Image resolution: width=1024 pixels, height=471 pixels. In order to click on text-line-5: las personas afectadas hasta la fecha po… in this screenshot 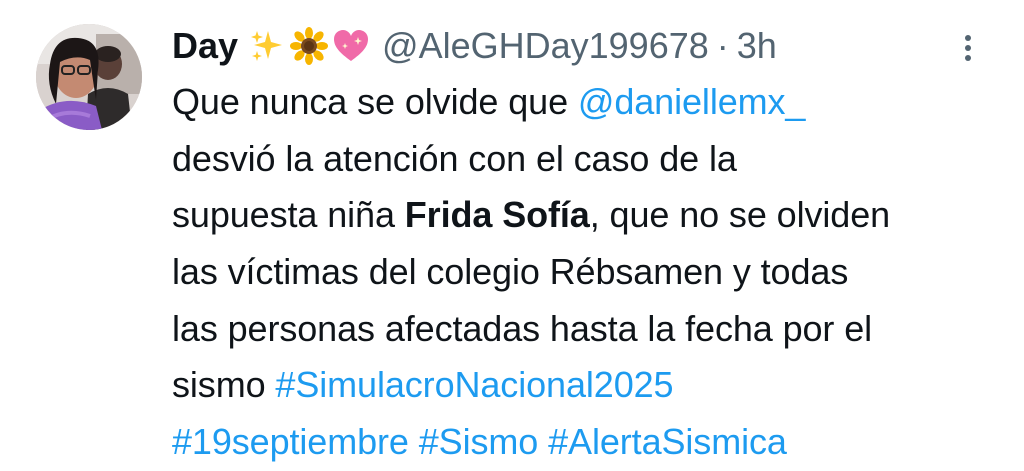, I will do `click(522, 328)`.